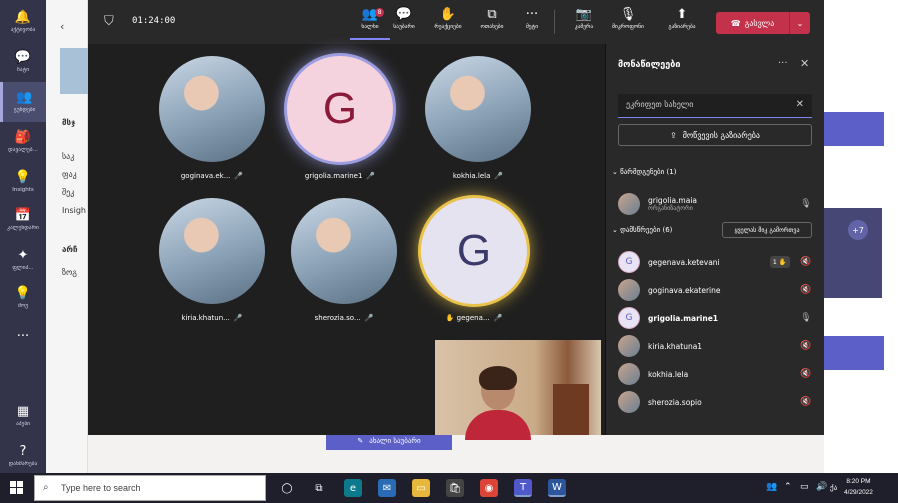 Image resolution: width=898 pixels, height=503 pixels. I want to click on rail-item-label: ჩატი, so click(23, 70).